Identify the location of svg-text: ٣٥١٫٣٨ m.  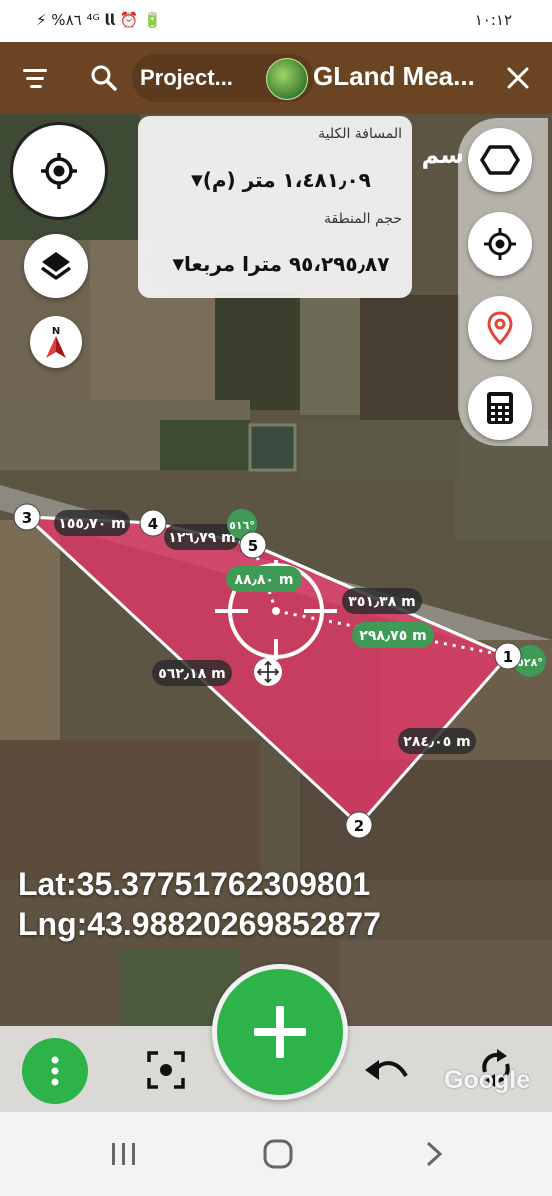
(381, 602).